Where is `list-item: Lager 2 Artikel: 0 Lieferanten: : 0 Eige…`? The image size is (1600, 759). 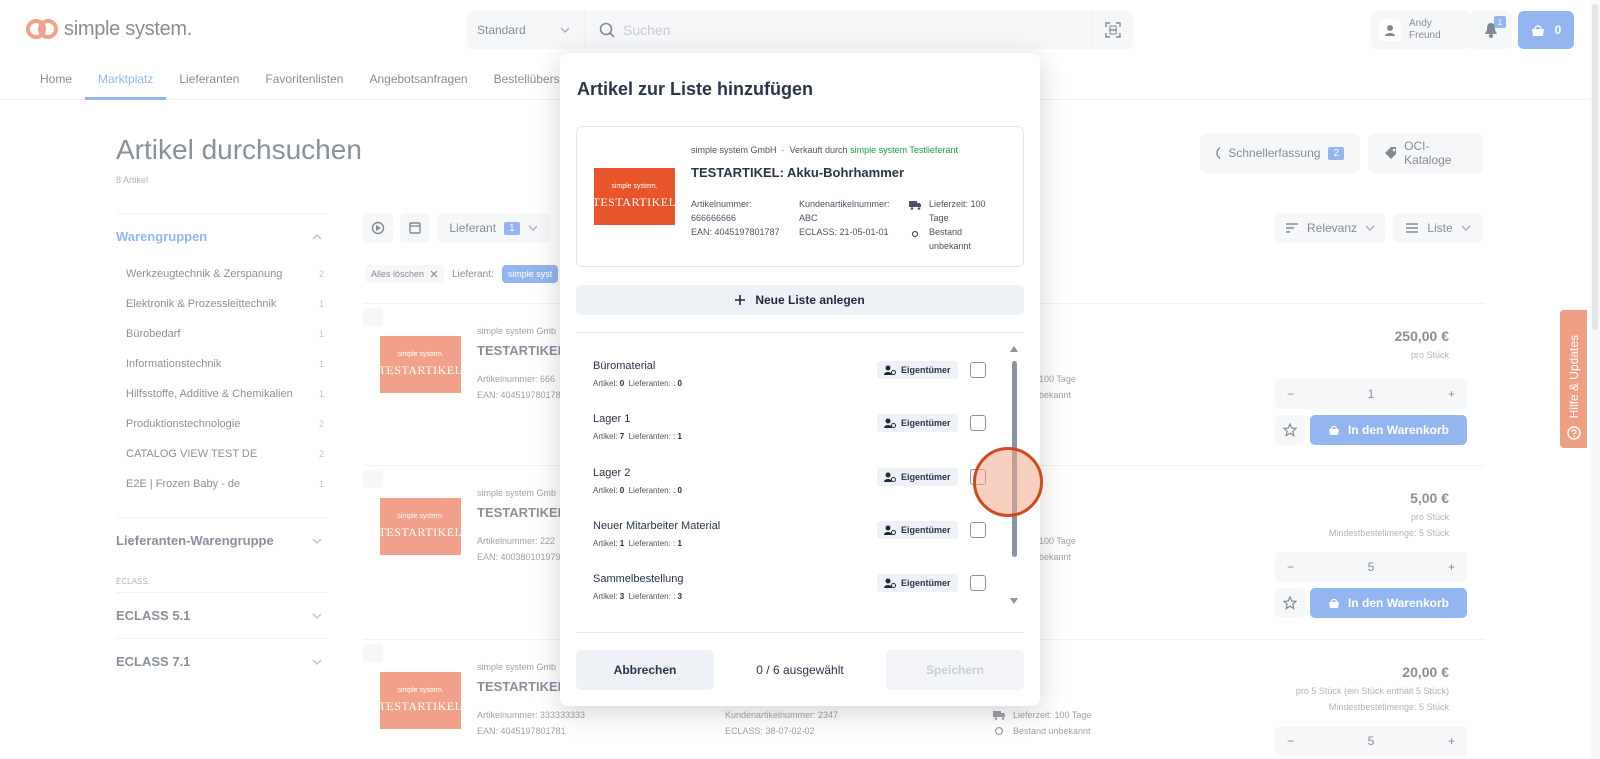 list-item: Lager 2 Artikel: 0 Lieferanten: : 0 Eige… is located at coordinates (791, 478).